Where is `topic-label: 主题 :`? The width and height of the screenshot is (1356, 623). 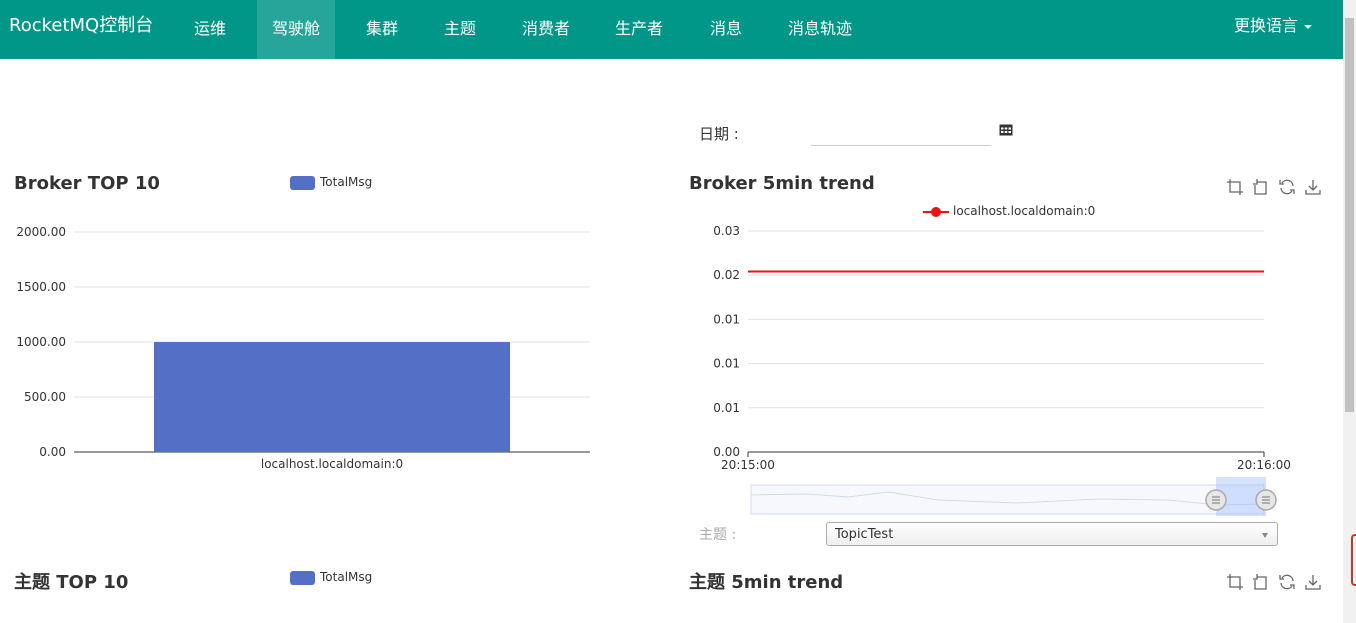
topic-label: 主题 : is located at coordinates (718, 535).